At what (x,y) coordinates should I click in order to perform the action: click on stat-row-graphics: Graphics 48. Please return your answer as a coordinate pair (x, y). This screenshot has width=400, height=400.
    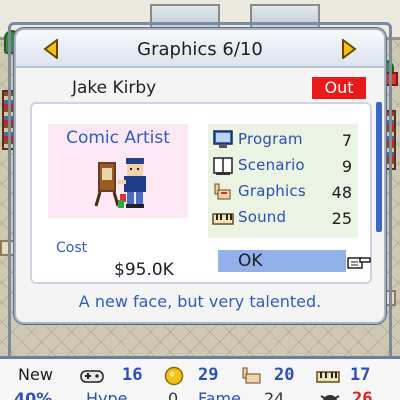
    Looking at the image, I should click on (283, 192).